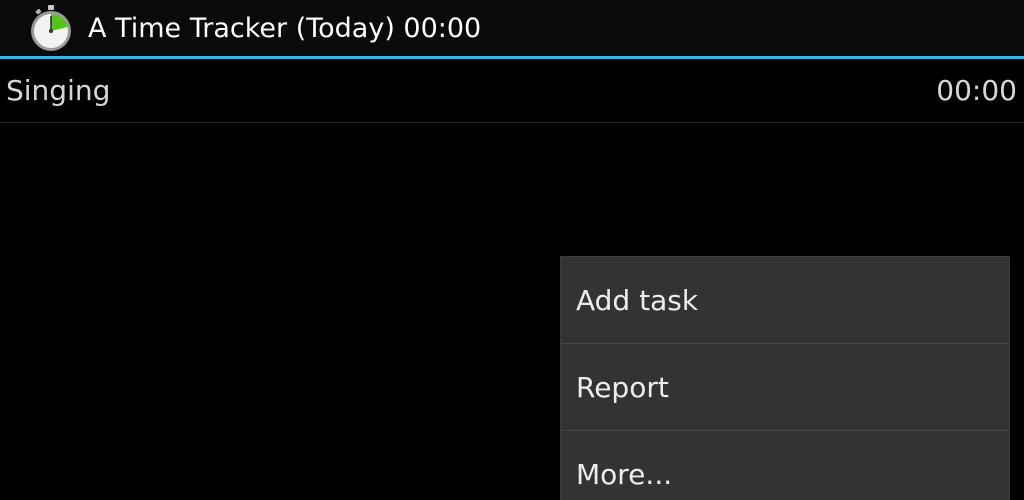 The image size is (1024, 500). Describe the element at coordinates (58, 90) in the screenshot. I see `task-name: Singing` at that location.